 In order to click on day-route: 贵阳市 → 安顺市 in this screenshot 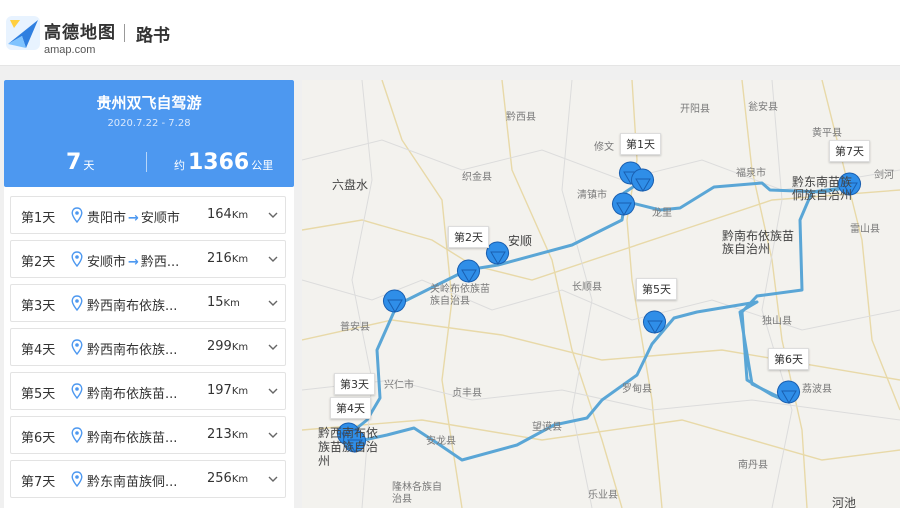, I will do `click(133, 216)`.